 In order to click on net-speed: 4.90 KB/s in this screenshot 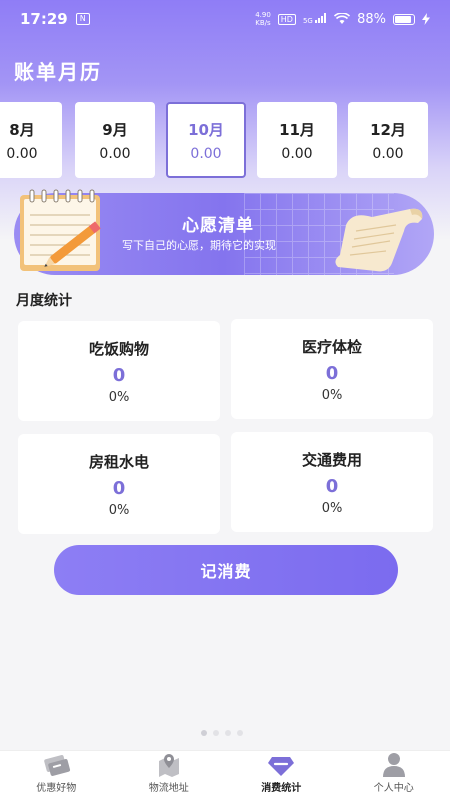, I will do `click(263, 19)`.